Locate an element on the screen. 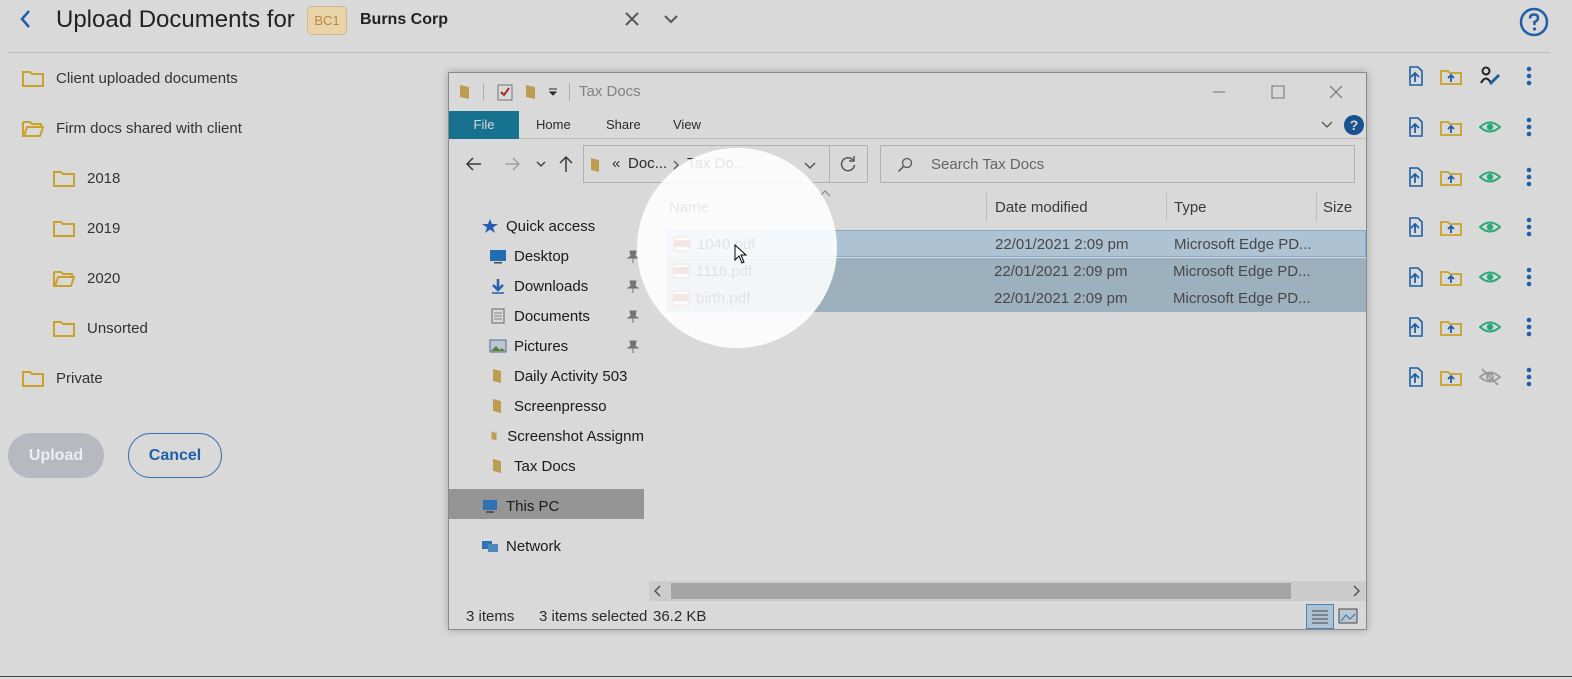  recent-locations-icon is located at coordinates (541, 164).